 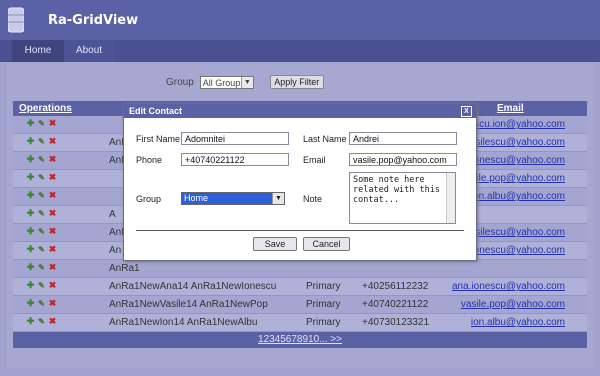 I want to click on group-filter: Group All Groups ▼ Apply Filter, so click(x=245, y=82).